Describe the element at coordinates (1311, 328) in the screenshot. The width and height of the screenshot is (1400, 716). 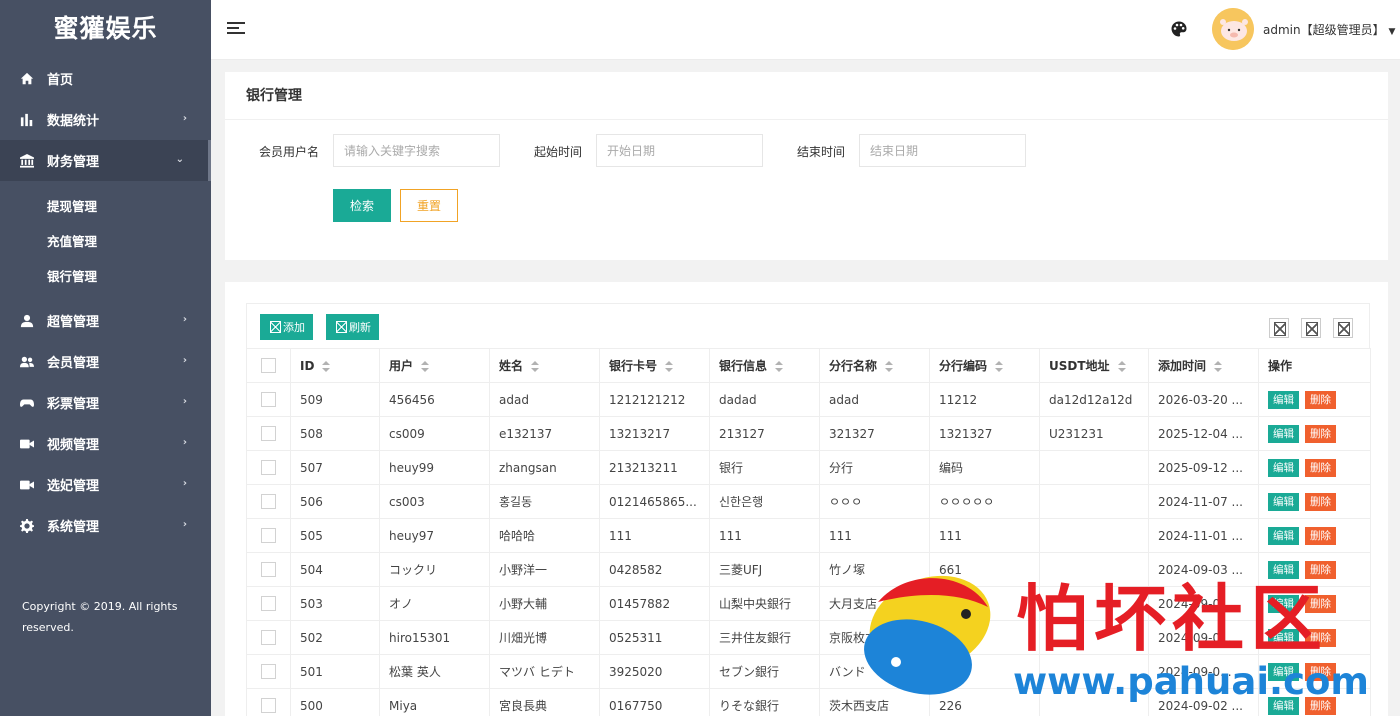
I see `export-icon` at that location.